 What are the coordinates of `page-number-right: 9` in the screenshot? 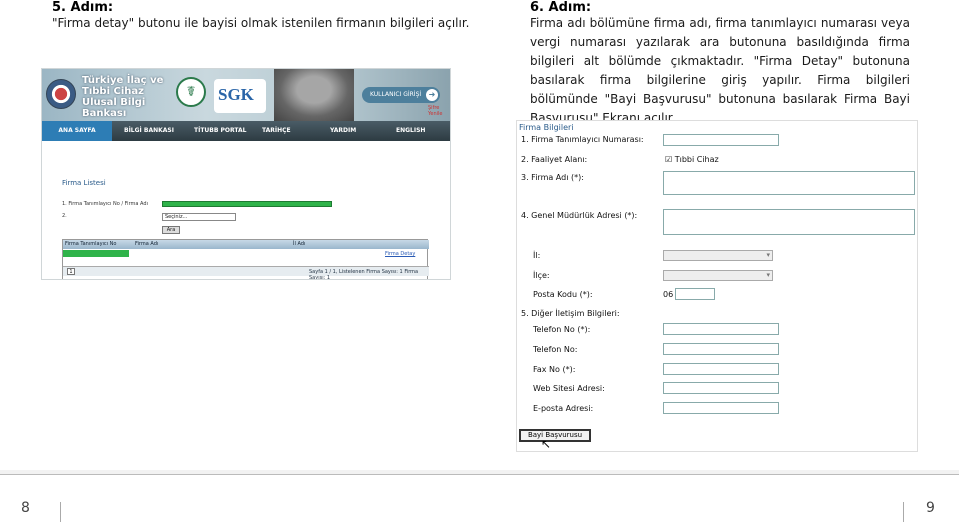 It's located at (930, 508).